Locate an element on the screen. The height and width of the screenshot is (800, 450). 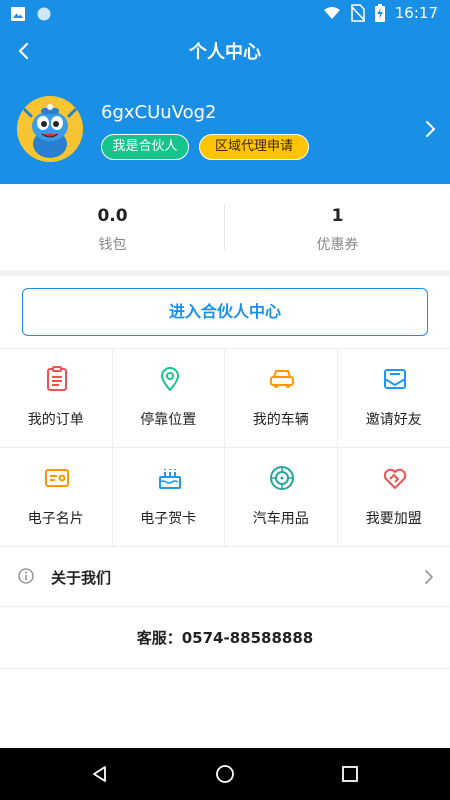
grid-item-join: 我要加盟 is located at coordinates (393, 496).